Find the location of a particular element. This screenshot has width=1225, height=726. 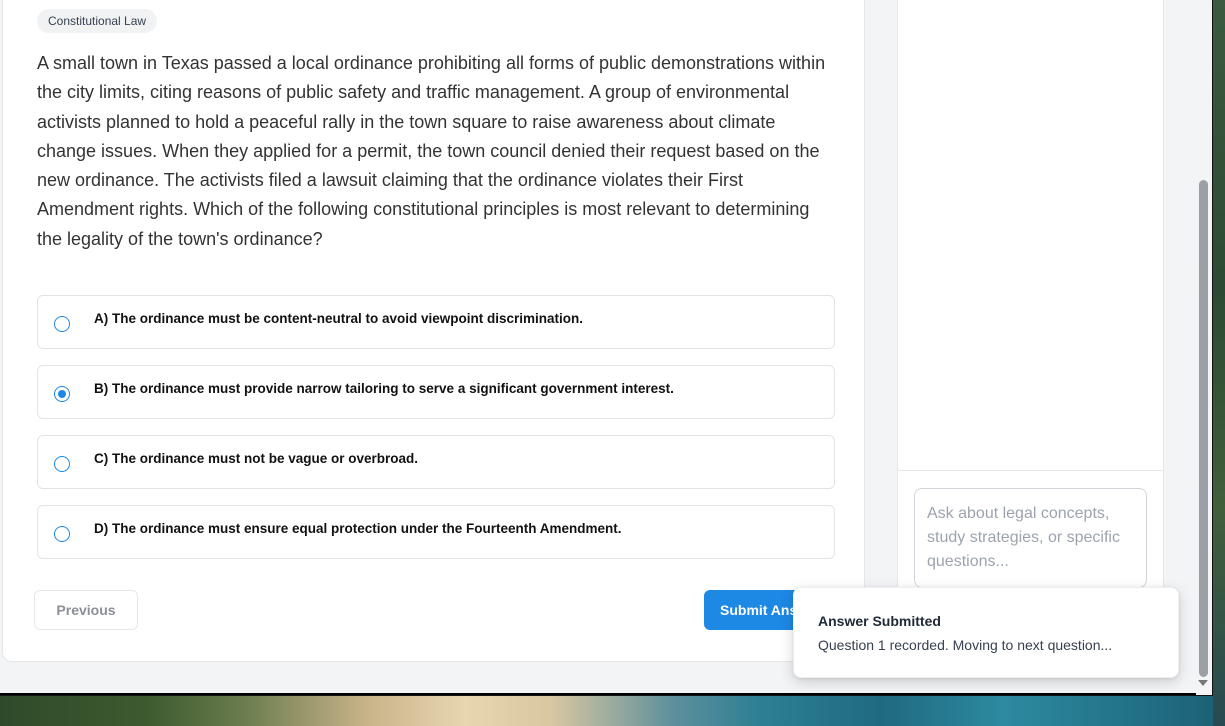

scroll-down-arrow-icon is located at coordinates (1203, 683).